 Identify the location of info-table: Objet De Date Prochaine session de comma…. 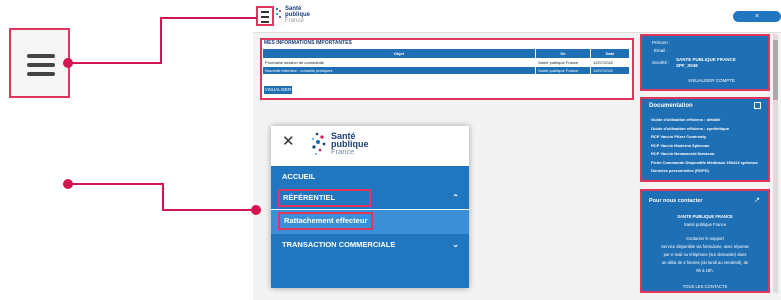
(446, 61).